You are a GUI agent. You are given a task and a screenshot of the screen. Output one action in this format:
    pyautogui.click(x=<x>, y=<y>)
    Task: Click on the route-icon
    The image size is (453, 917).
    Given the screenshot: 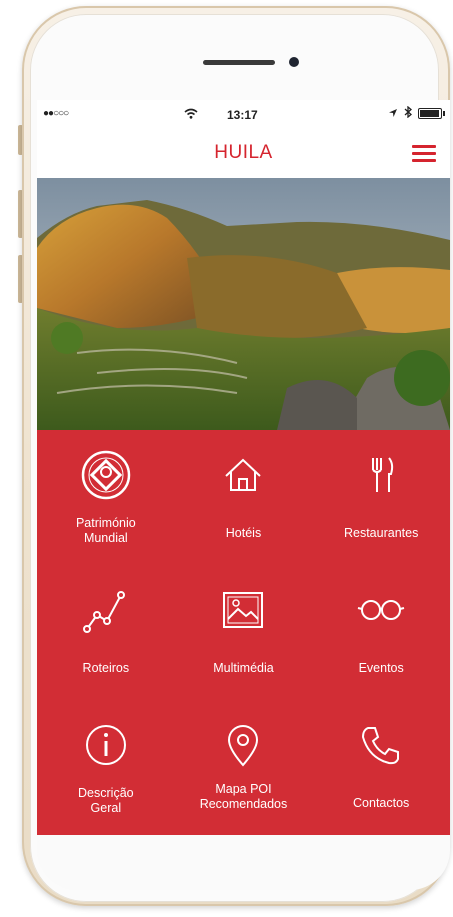 What is the action you would take?
    pyautogui.click(x=103, y=612)
    